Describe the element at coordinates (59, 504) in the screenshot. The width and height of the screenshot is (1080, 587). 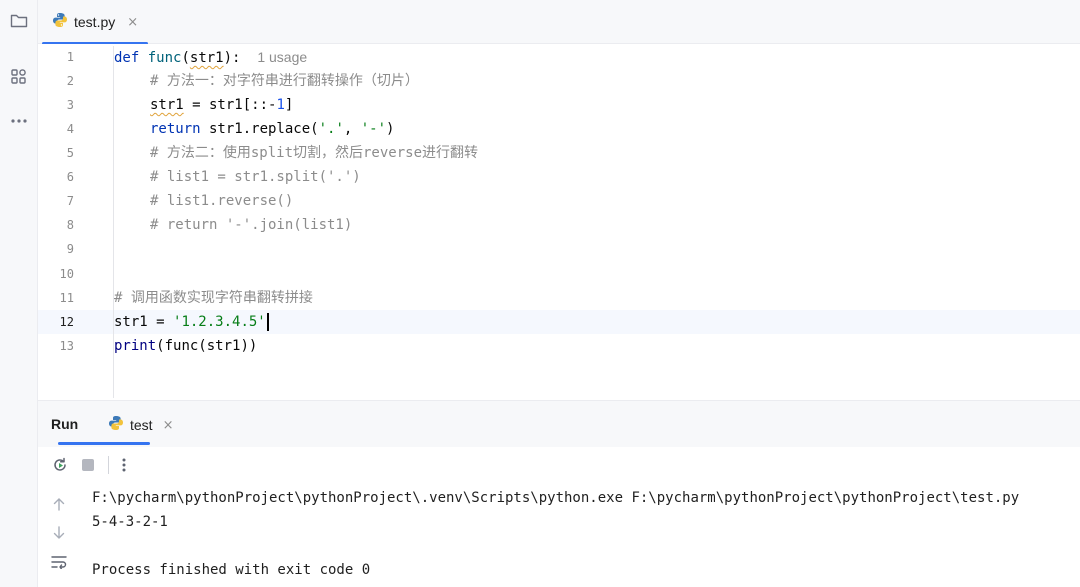
I see `scroll-up-icon` at that location.